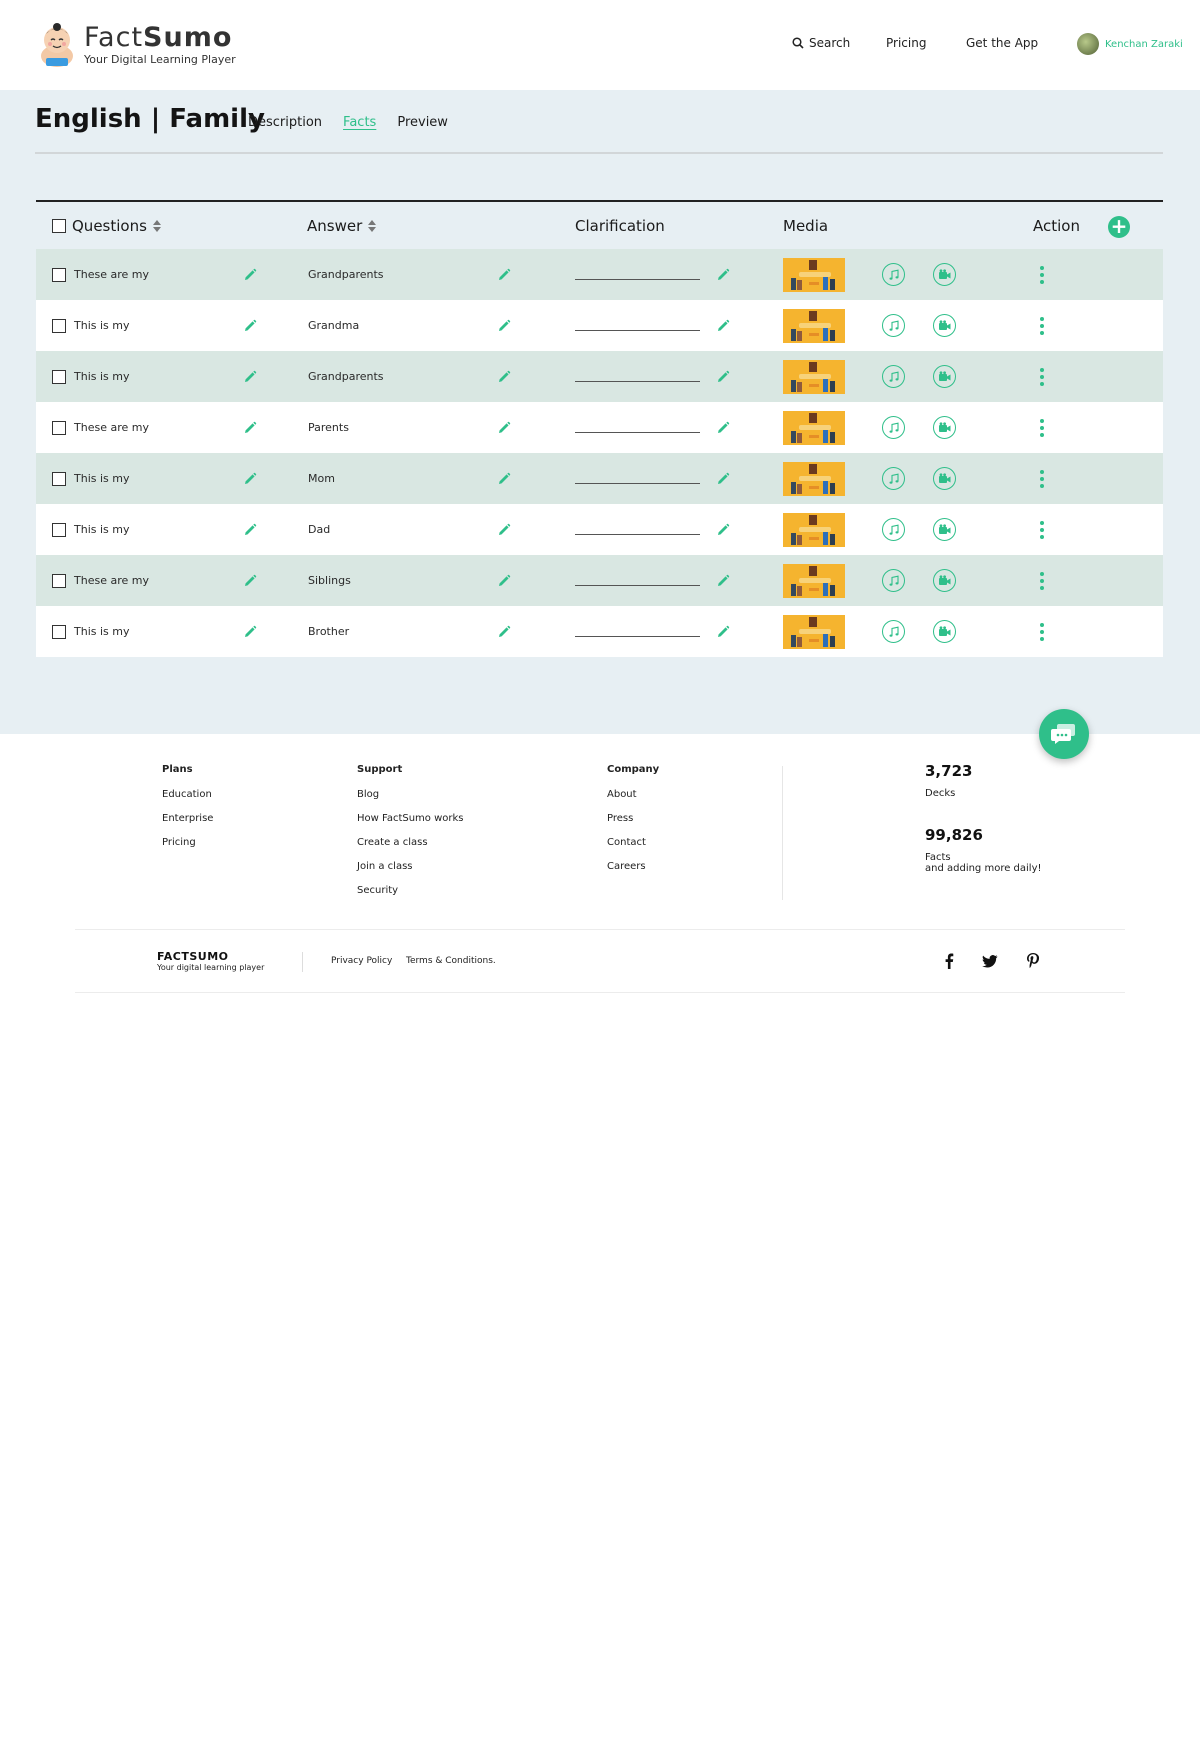  What do you see at coordinates (990, 961) in the screenshot?
I see `twitter-icon` at bounding box center [990, 961].